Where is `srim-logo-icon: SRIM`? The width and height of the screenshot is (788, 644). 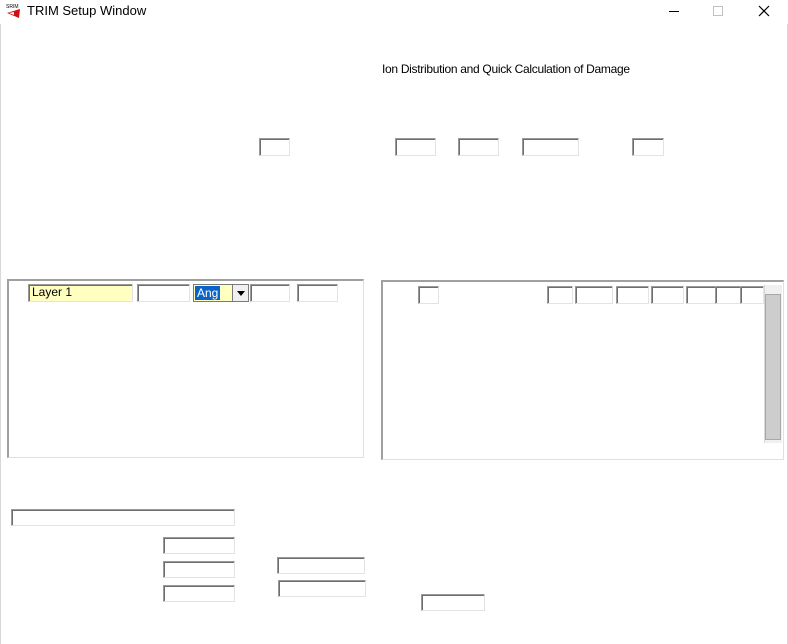 srim-logo-icon: SRIM is located at coordinates (13, 11).